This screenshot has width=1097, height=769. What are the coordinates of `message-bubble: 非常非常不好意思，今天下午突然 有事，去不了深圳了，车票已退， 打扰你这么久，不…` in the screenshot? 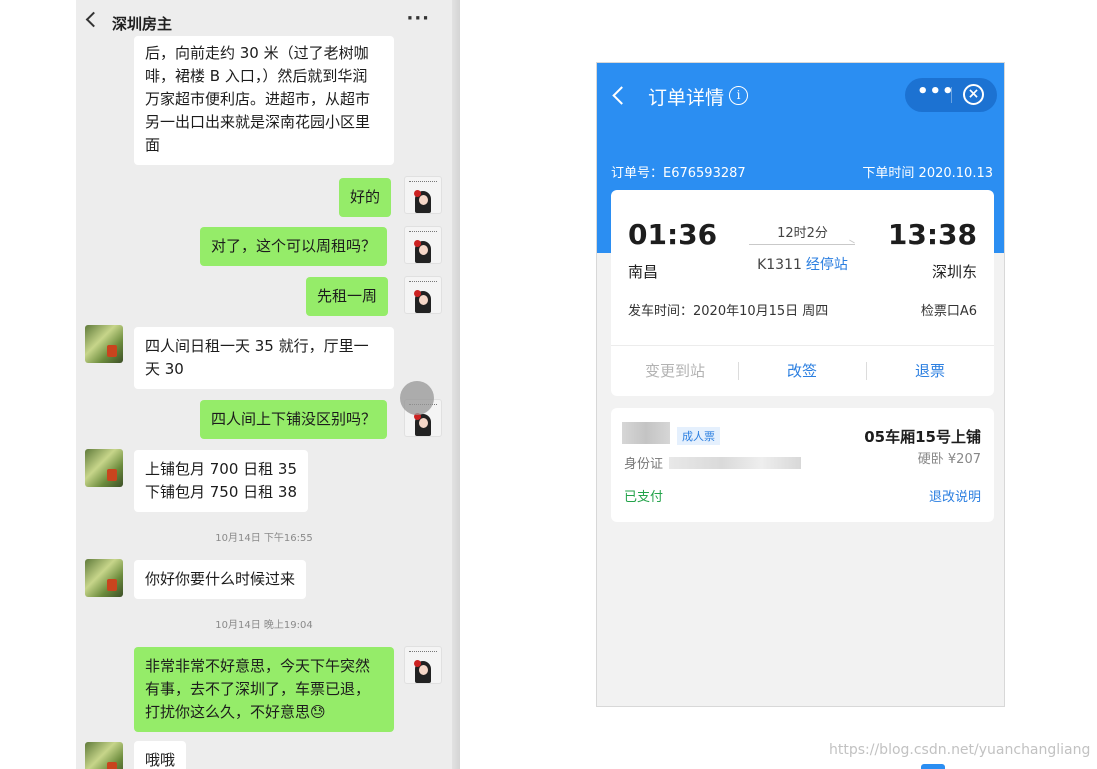 It's located at (264, 689).